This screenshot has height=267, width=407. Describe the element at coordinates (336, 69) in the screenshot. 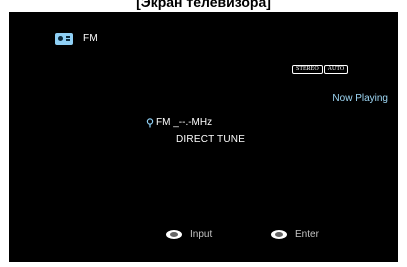

I see `auto-badge: AUTO` at that location.